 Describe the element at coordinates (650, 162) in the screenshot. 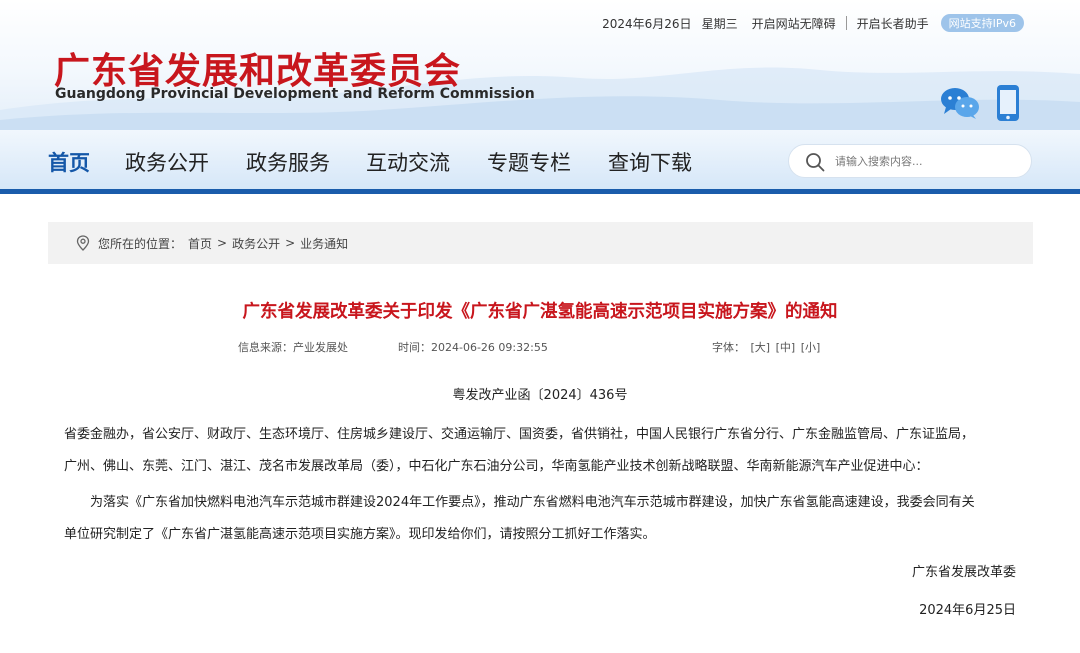

I see `nav-item-query-download: 查询下载` at that location.